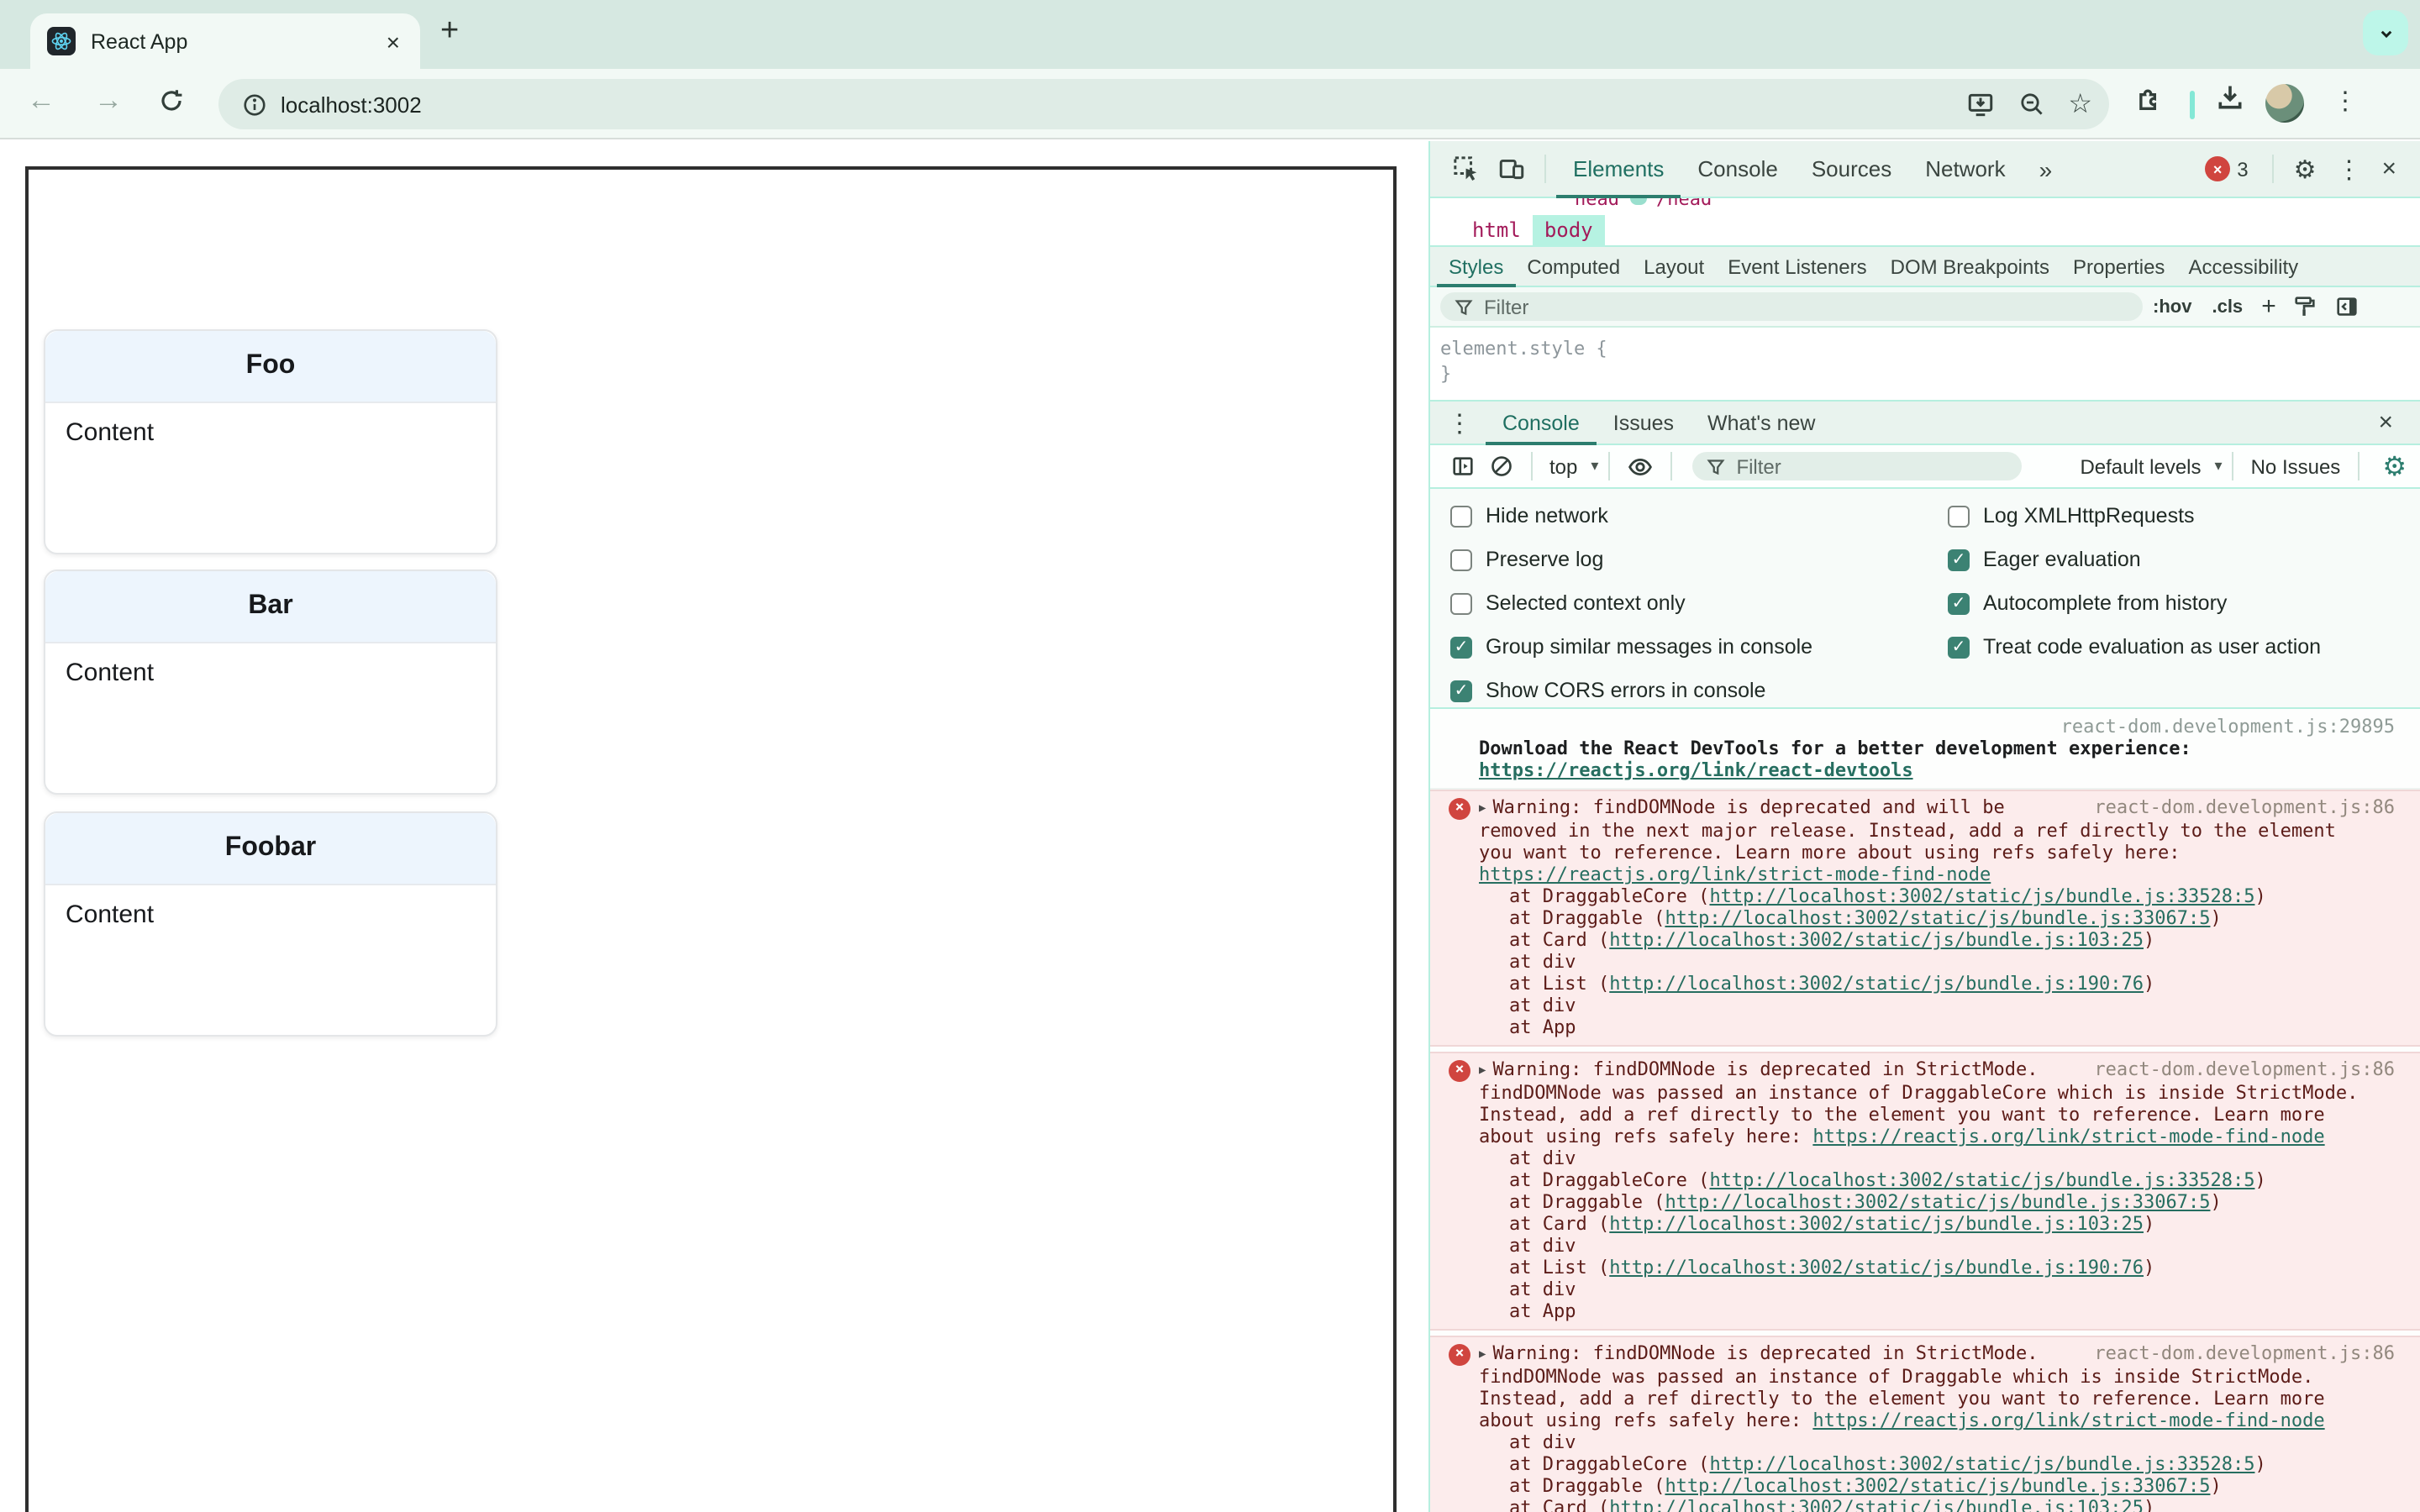 The image size is (2420, 1512). Describe the element at coordinates (225, 41) in the screenshot. I see `browser-tab: React App ×` at that location.